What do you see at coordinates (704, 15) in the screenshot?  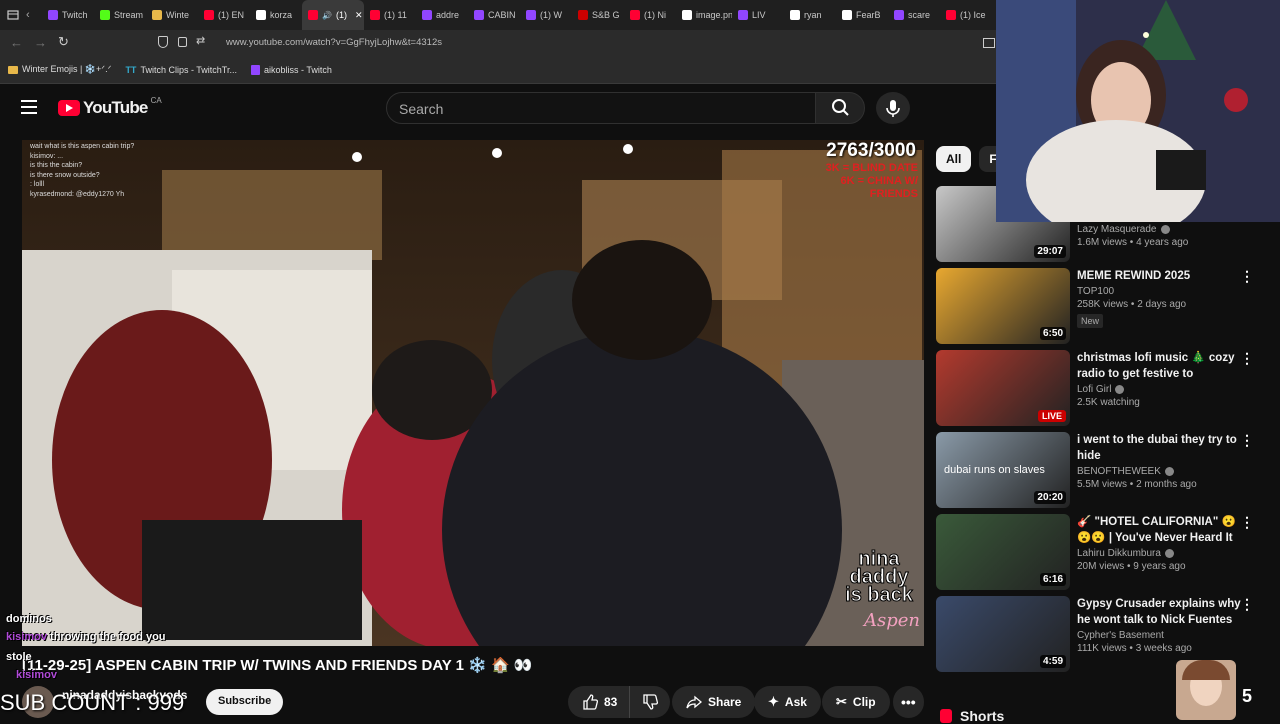 I see `browser-tab: image.png` at bounding box center [704, 15].